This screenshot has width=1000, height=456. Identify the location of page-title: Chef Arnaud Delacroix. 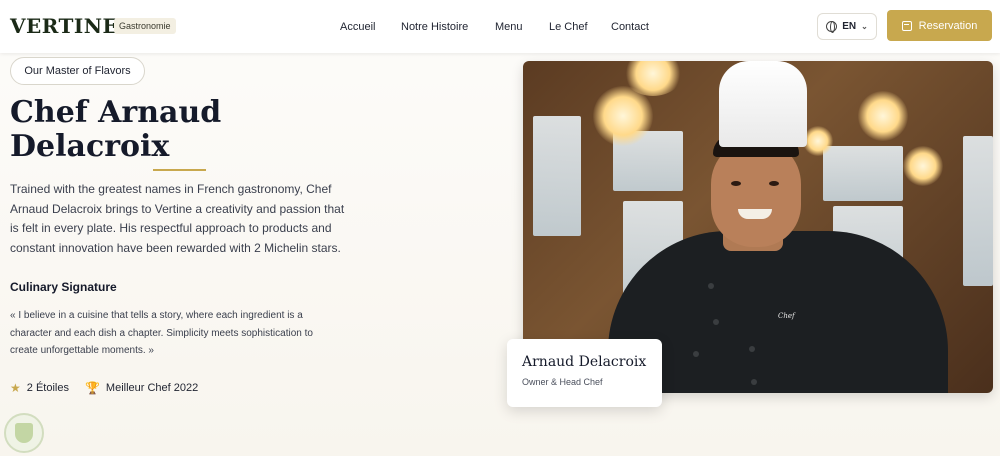
(180, 130).